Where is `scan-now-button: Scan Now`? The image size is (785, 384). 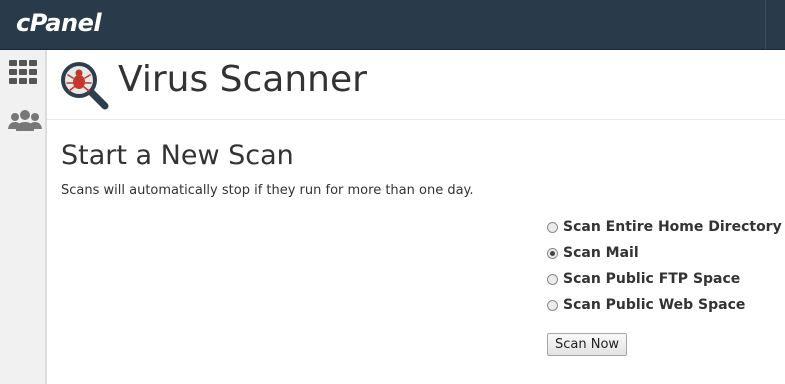 scan-now-button: Scan Now is located at coordinates (587, 344).